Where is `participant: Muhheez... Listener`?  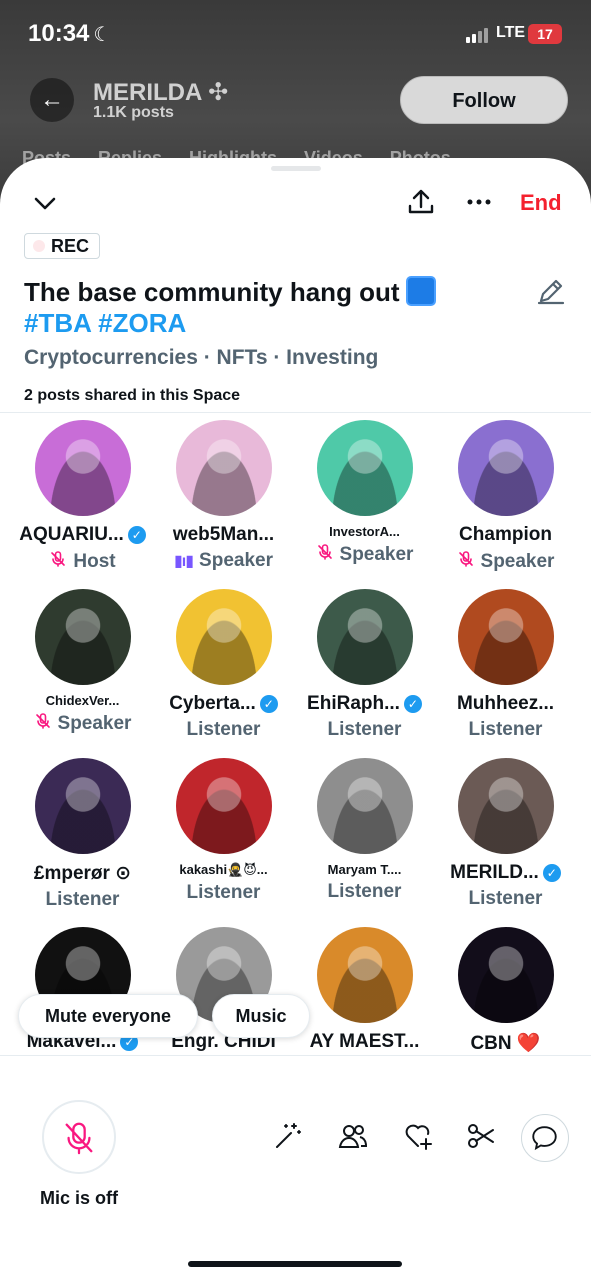
participant: Muhheez... Listener is located at coordinates (505, 665).